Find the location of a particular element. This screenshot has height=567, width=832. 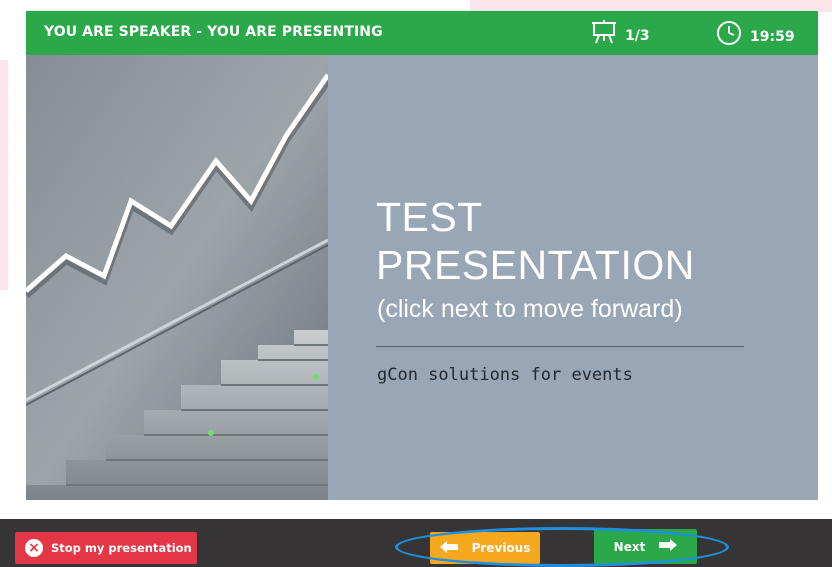

slide-title-line-2: PRESENTATION is located at coordinates (535, 265).